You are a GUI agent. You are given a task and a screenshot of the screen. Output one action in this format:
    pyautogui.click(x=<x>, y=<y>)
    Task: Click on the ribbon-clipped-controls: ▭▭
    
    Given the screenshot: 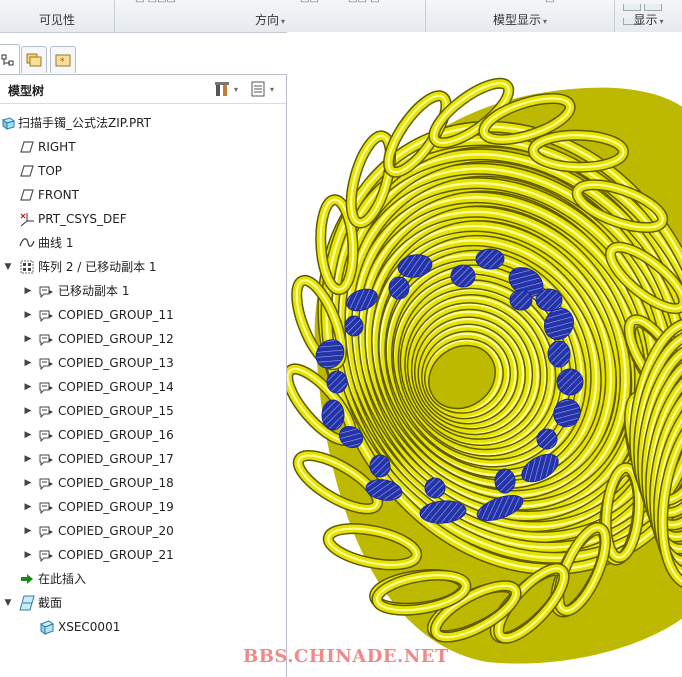 What is the action you would take?
    pyautogui.click(x=309, y=3)
    